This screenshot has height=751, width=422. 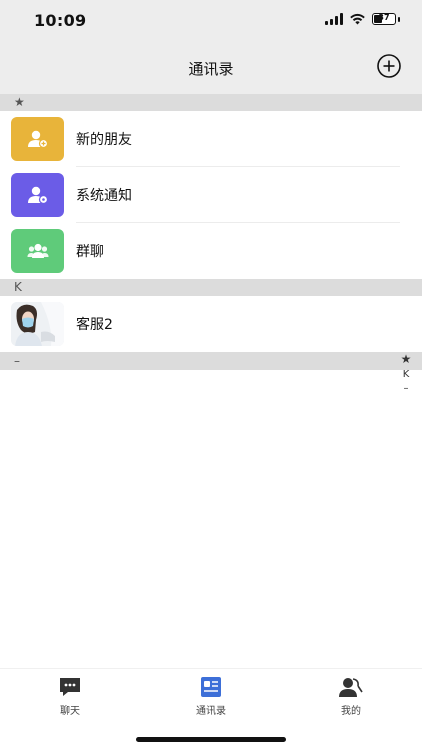 I want to click on index-star: ★, so click(x=406, y=359).